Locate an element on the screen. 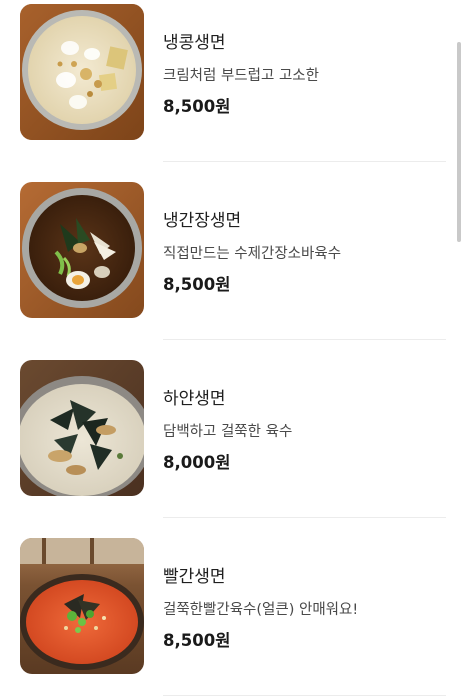 This screenshot has width=466, height=698. soybean-noodle-image is located at coordinates (82, 72).